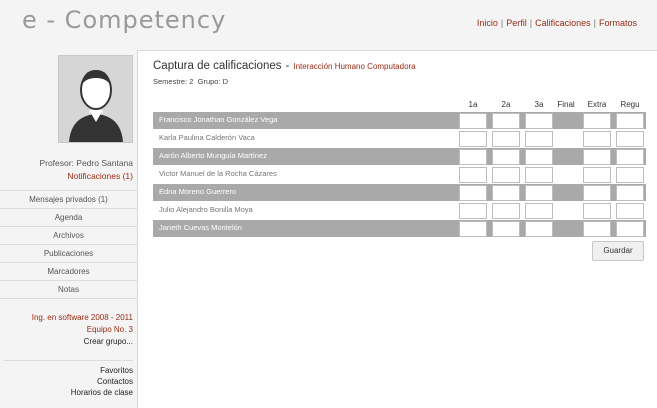 This screenshot has width=657, height=408. What do you see at coordinates (287, 66) in the screenshot?
I see `title-dash: -` at bounding box center [287, 66].